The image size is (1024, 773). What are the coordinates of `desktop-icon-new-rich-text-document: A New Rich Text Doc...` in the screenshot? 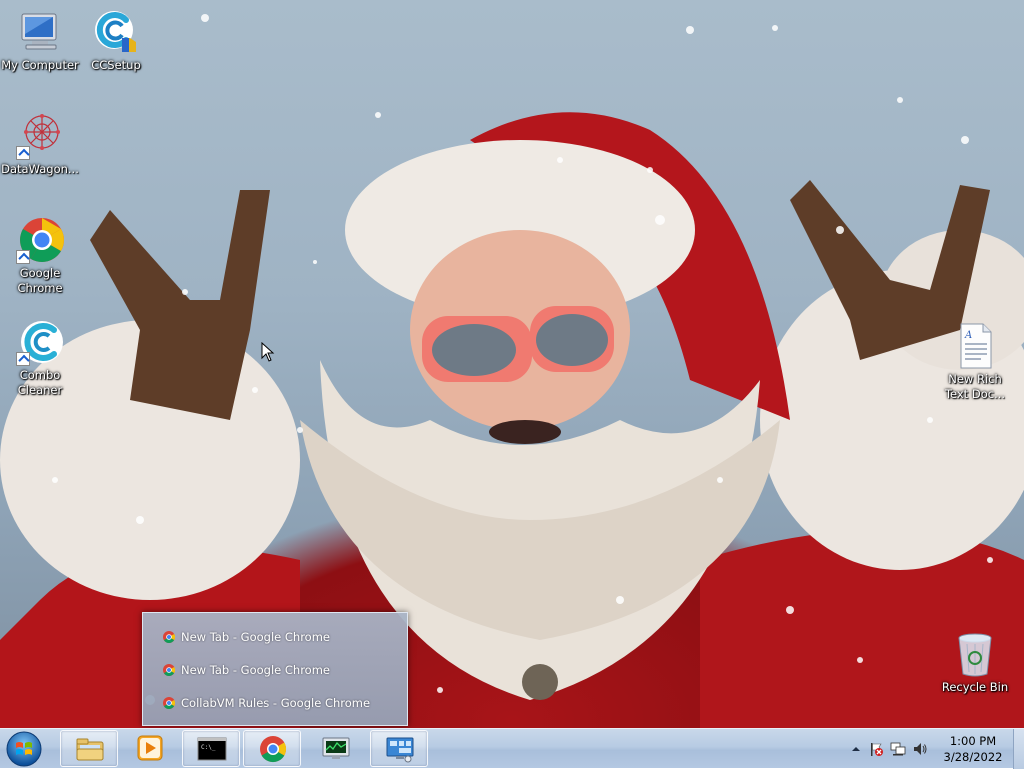 It's located at (975, 362).